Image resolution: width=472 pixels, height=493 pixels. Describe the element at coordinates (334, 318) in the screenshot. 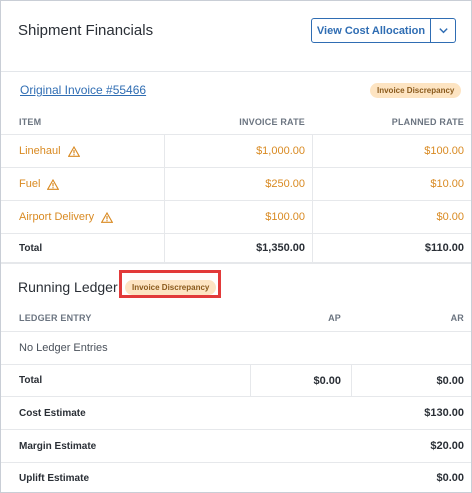

I see `column-header-ap: AP` at that location.